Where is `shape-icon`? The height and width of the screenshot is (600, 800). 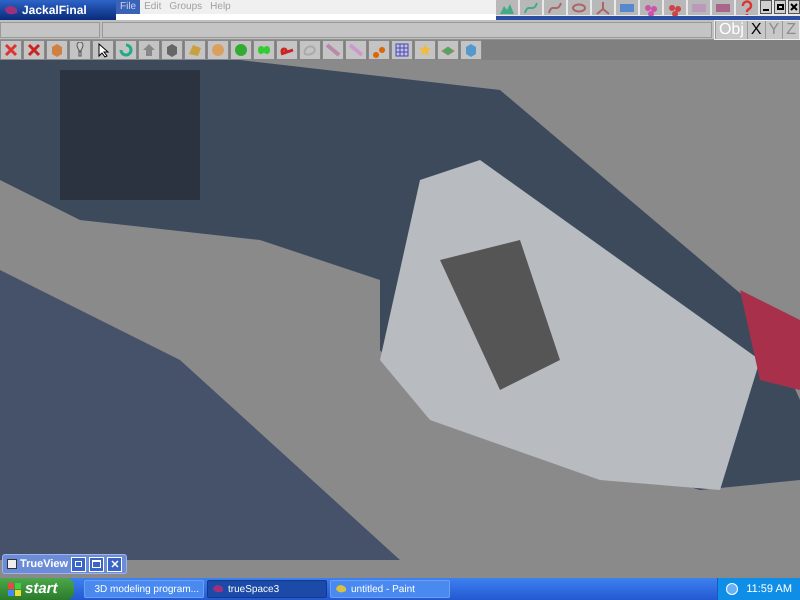
shape-icon is located at coordinates (195, 50).